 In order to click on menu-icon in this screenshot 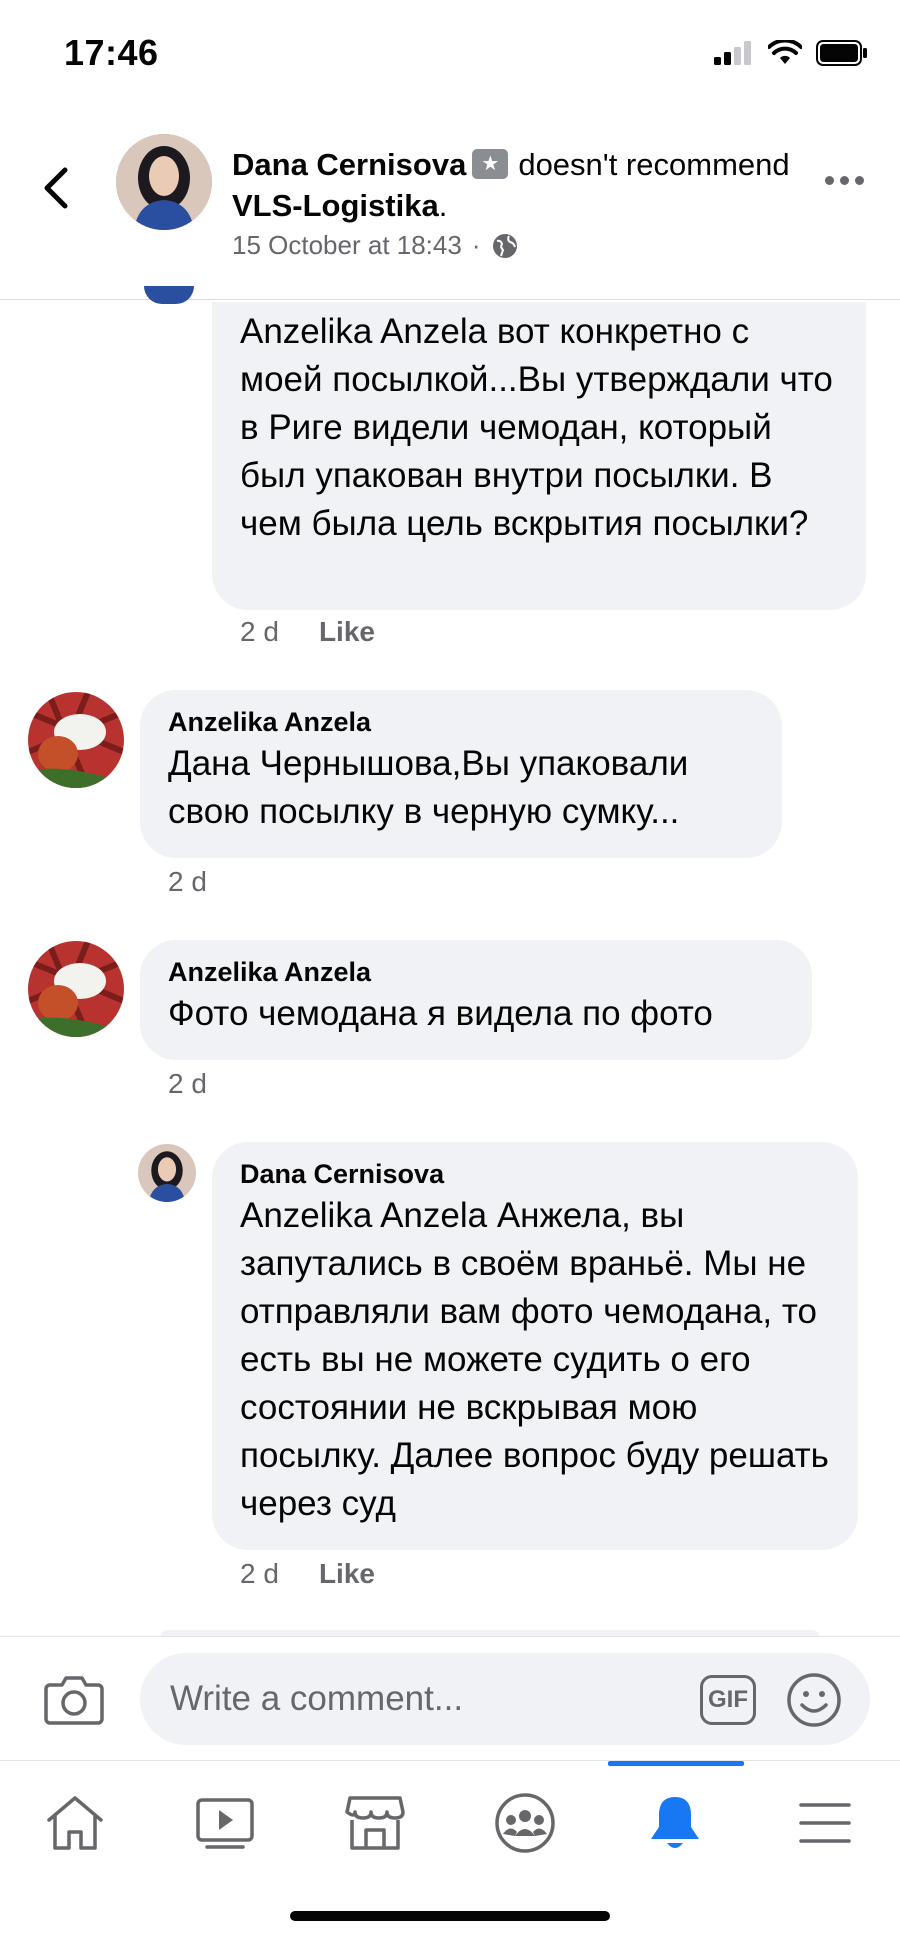, I will do `click(825, 1823)`.